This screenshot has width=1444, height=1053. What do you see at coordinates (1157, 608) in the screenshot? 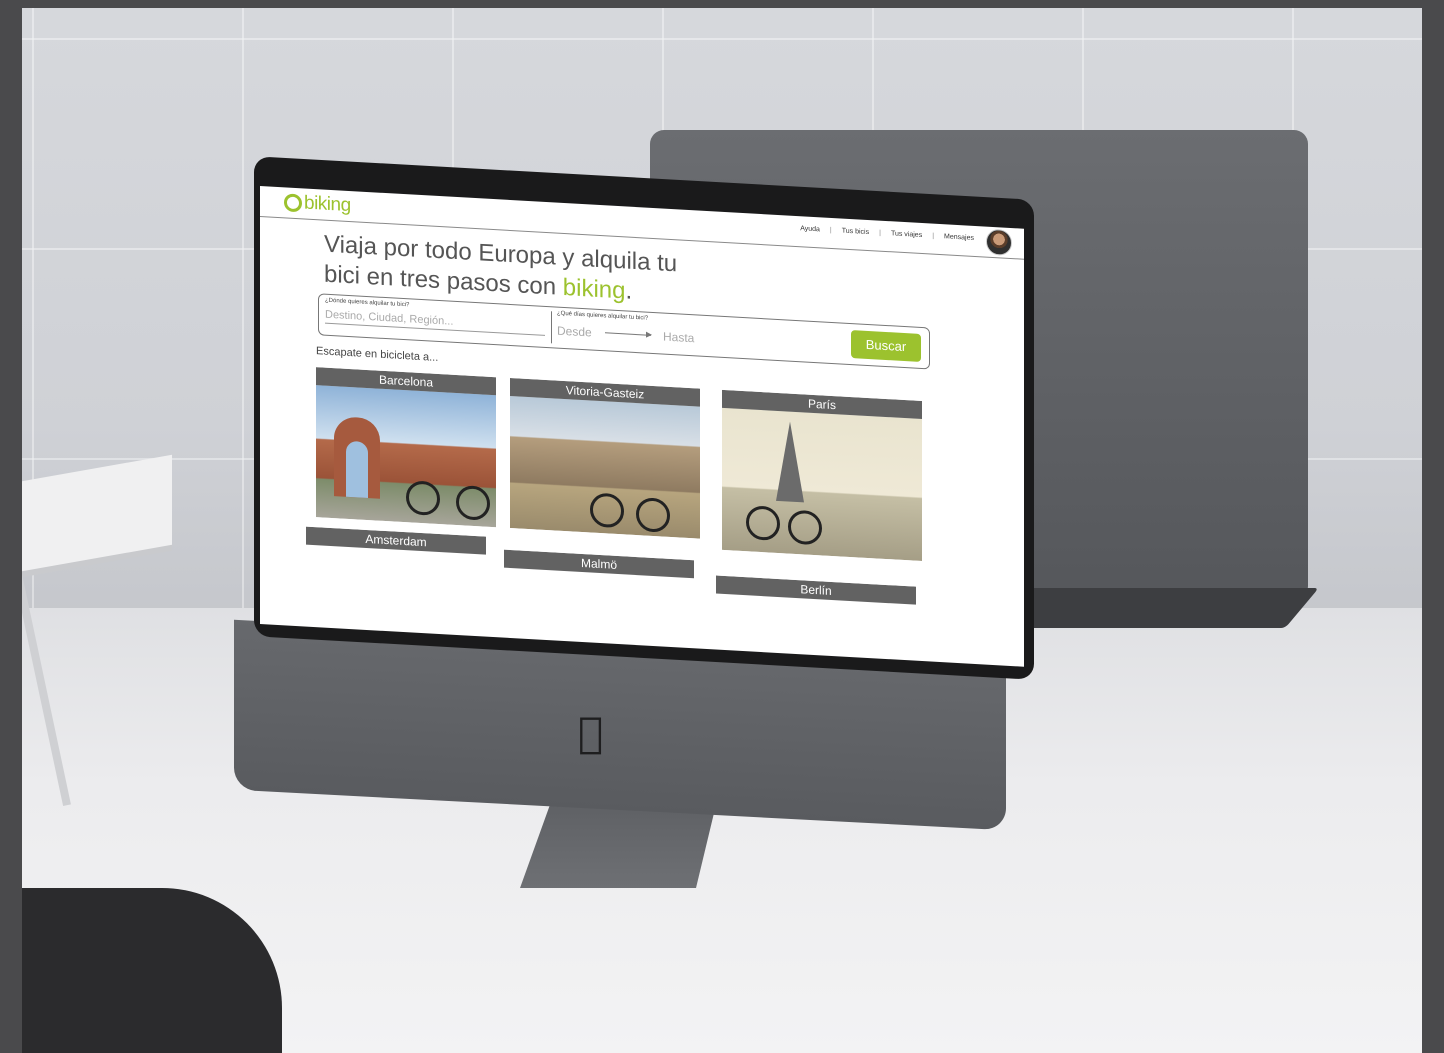
I see `background-keyboard` at bounding box center [1157, 608].